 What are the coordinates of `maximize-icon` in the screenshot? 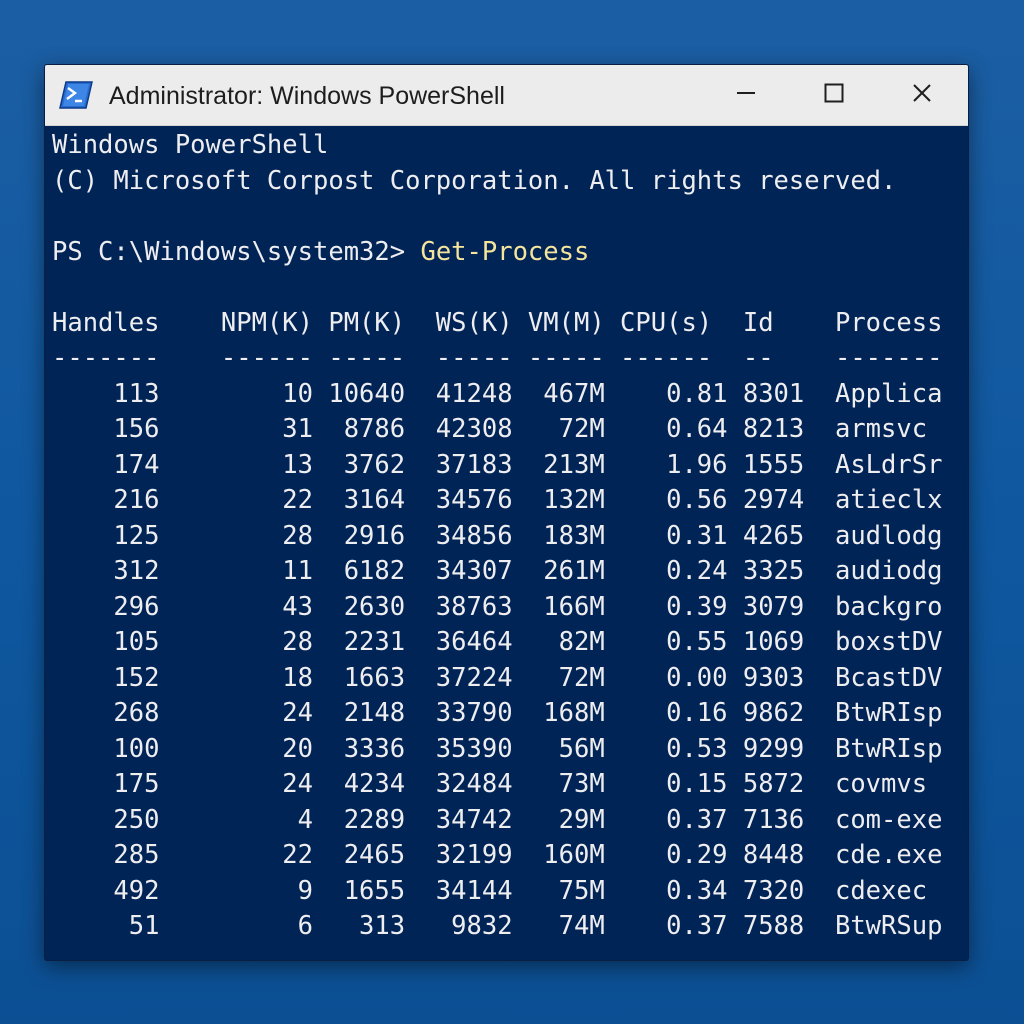 It's located at (834, 95).